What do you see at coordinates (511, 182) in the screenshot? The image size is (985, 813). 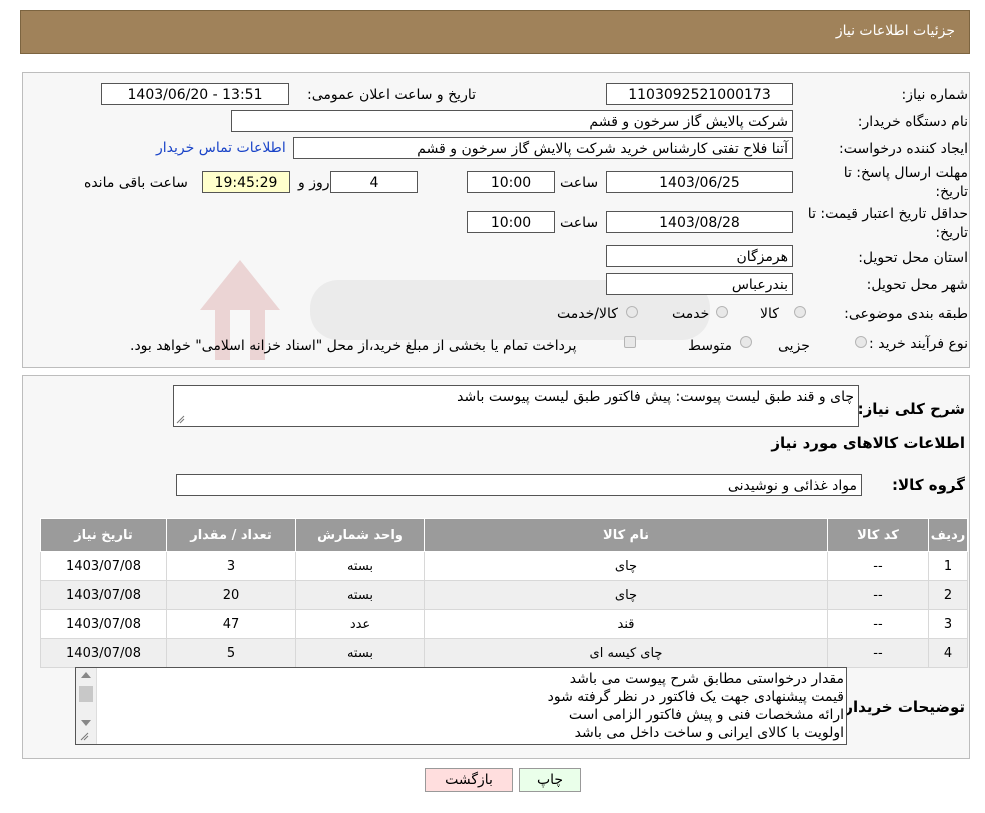 I see `deadline-time-field: 10:00` at bounding box center [511, 182].